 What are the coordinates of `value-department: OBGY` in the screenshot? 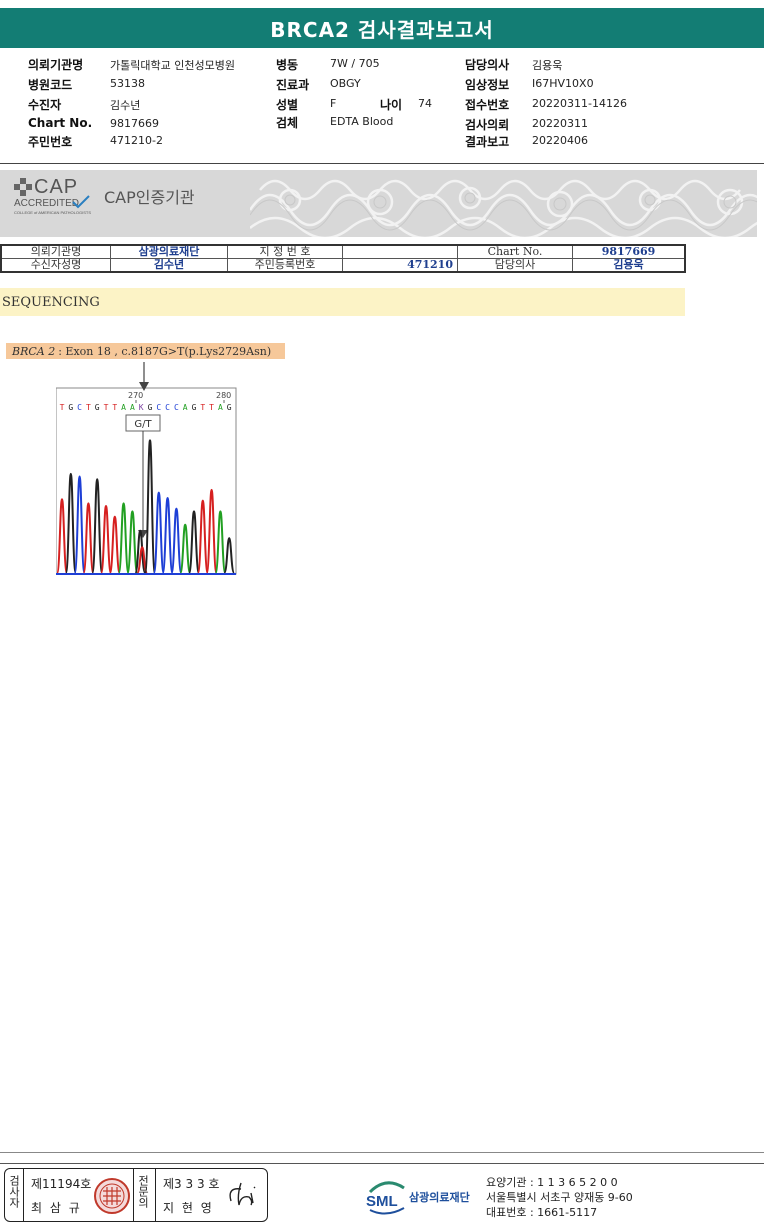 It's located at (345, 83).